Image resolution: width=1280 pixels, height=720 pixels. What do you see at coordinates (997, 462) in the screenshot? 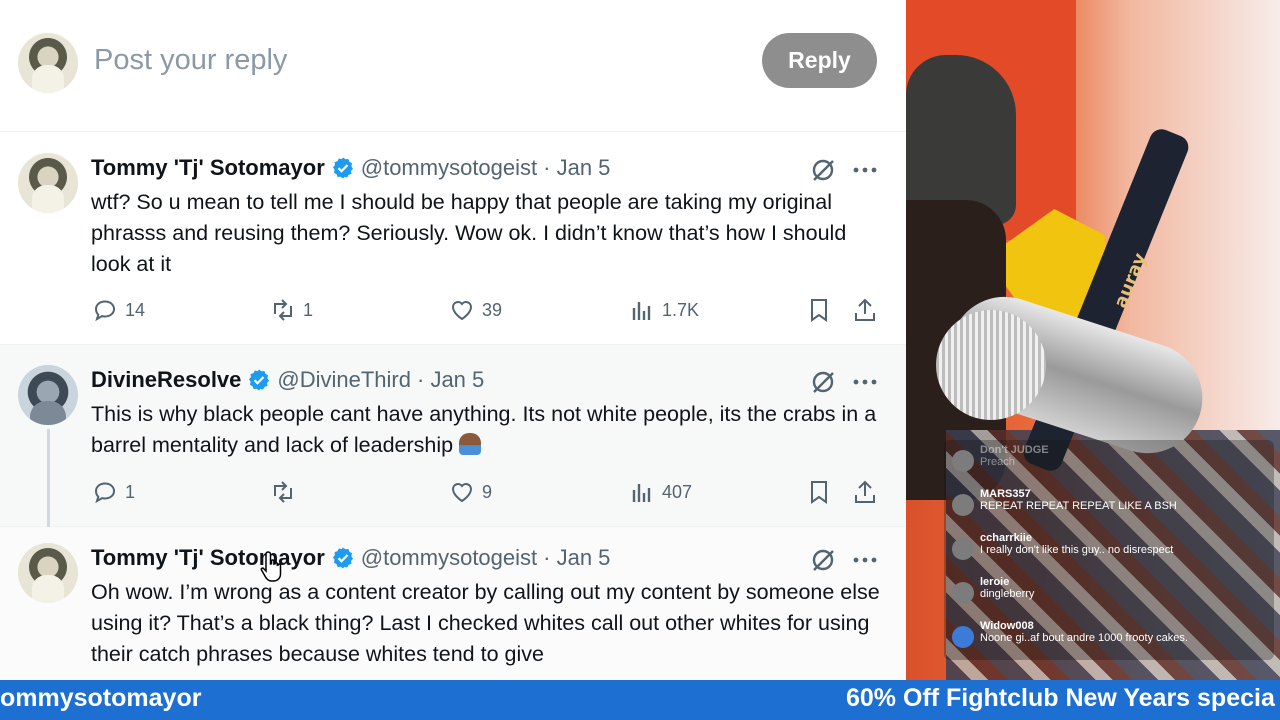
I see `chat-text: Preach` at bounding box center [997, 462].